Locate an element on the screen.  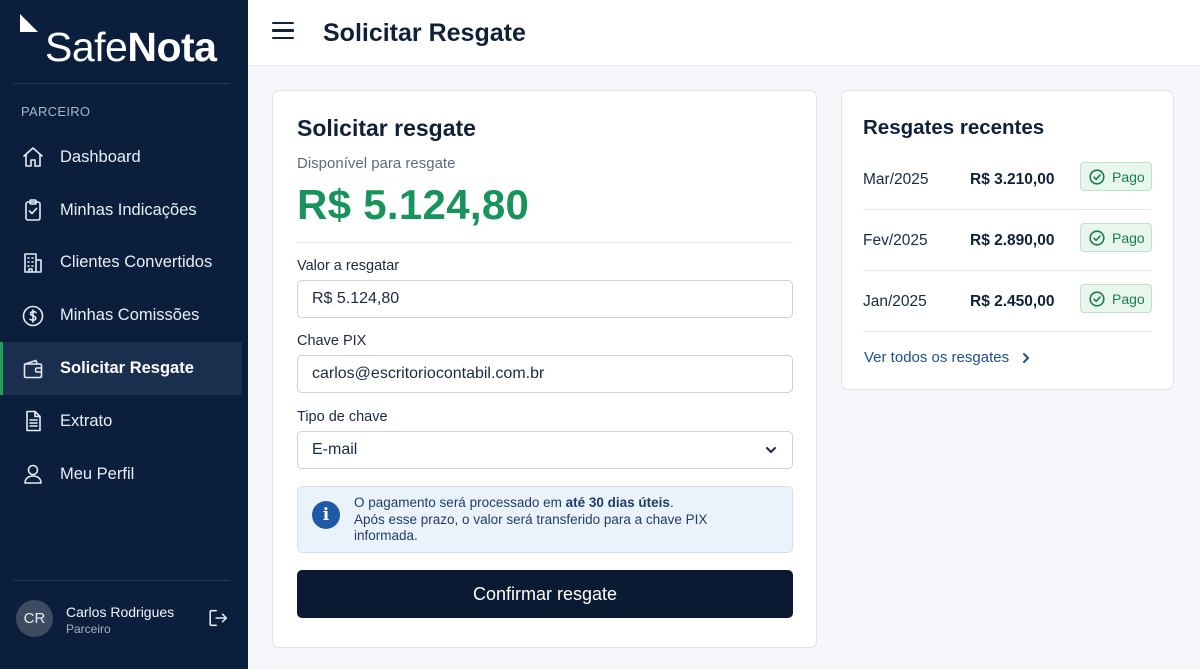
sidebar-item-label: Solicitar Resgate is located at coordinates (127, 368).